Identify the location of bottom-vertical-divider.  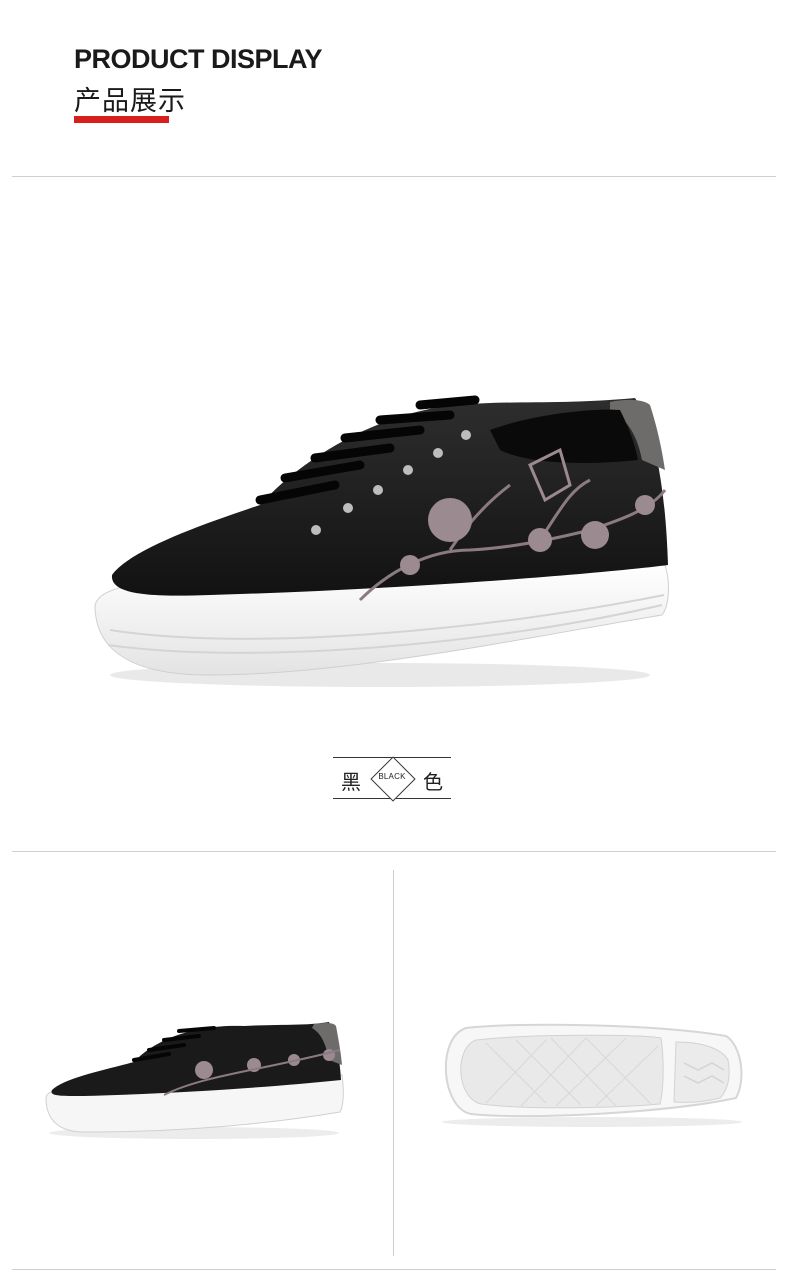
(393, 1063).